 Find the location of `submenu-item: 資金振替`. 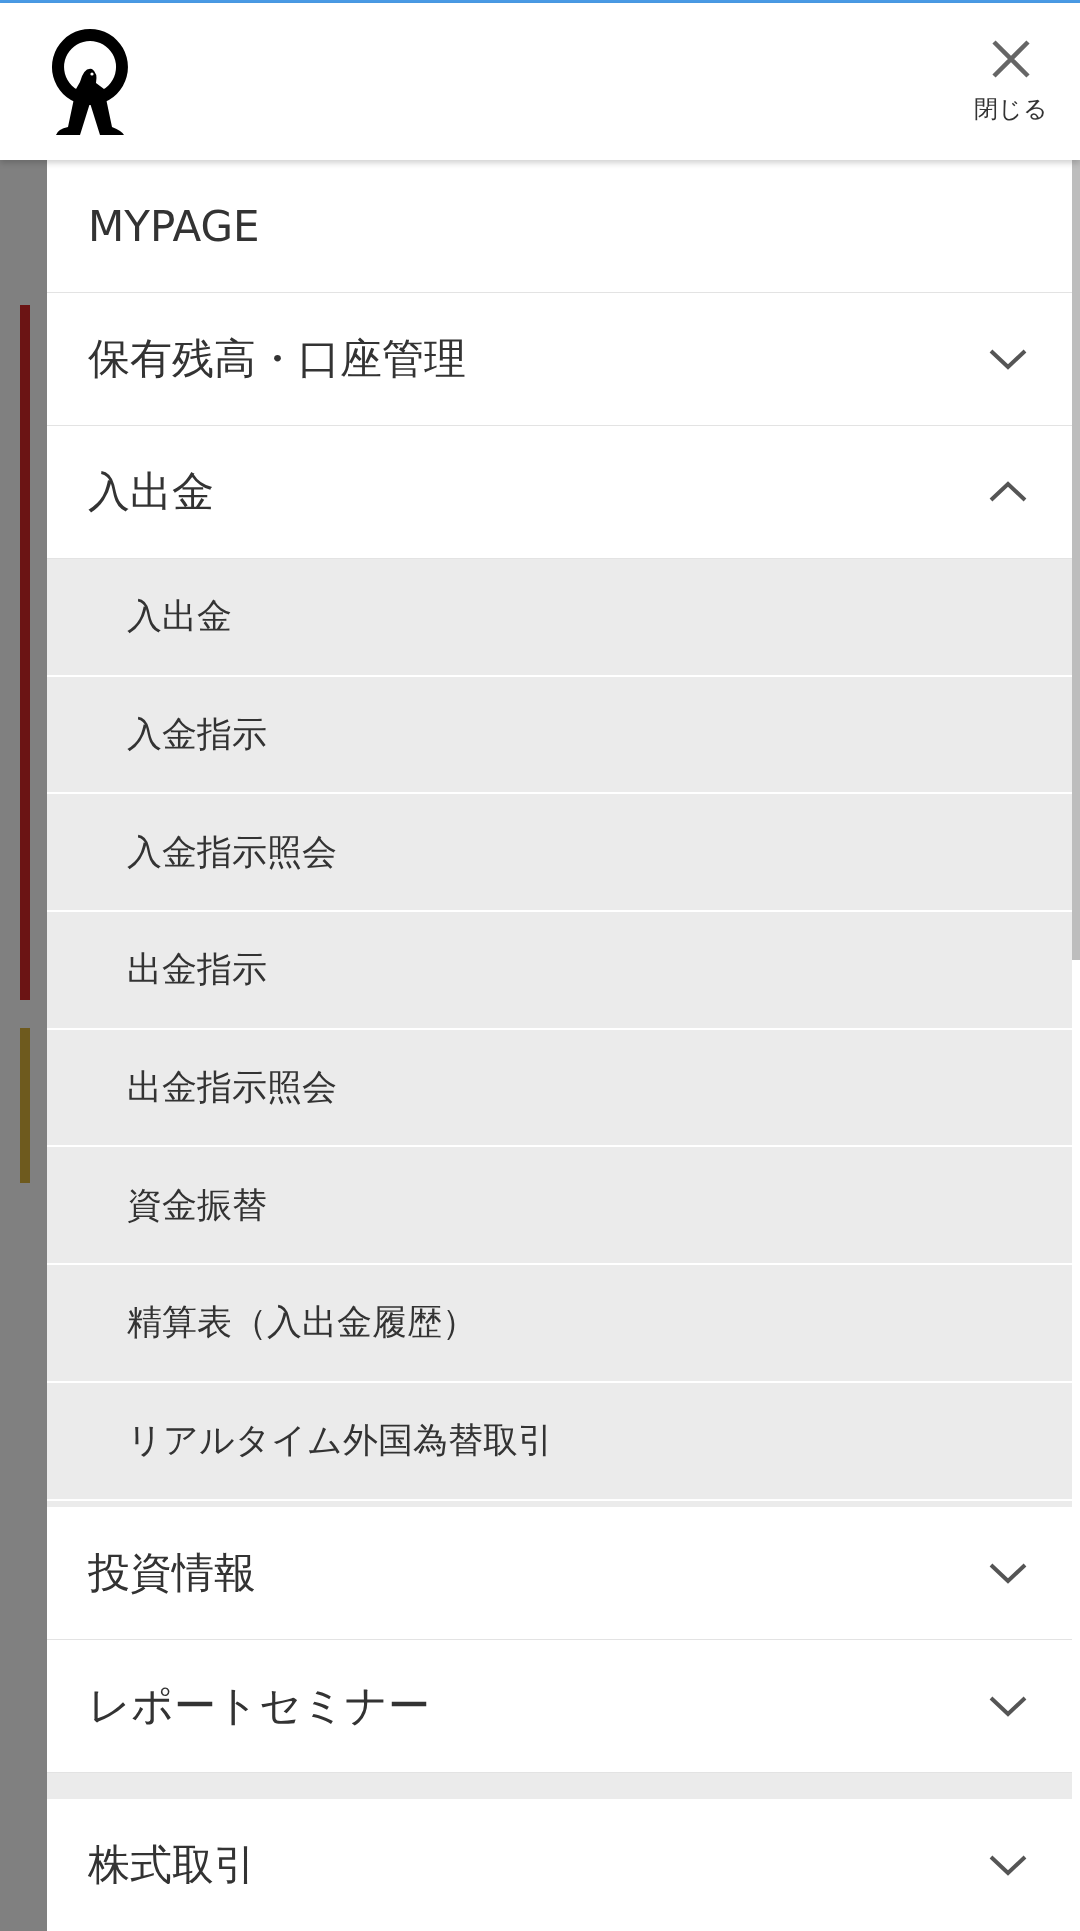

submenu-item: 資金振替 is located at coordinates (559, 1206).